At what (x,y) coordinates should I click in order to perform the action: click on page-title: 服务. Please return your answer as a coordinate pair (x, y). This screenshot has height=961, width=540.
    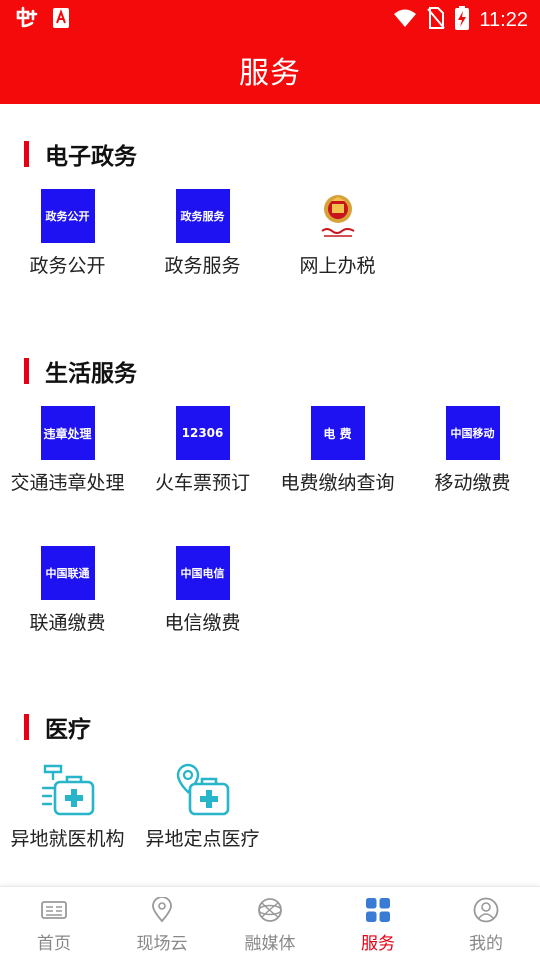
    Looking at the image, I should click on (270, 73).